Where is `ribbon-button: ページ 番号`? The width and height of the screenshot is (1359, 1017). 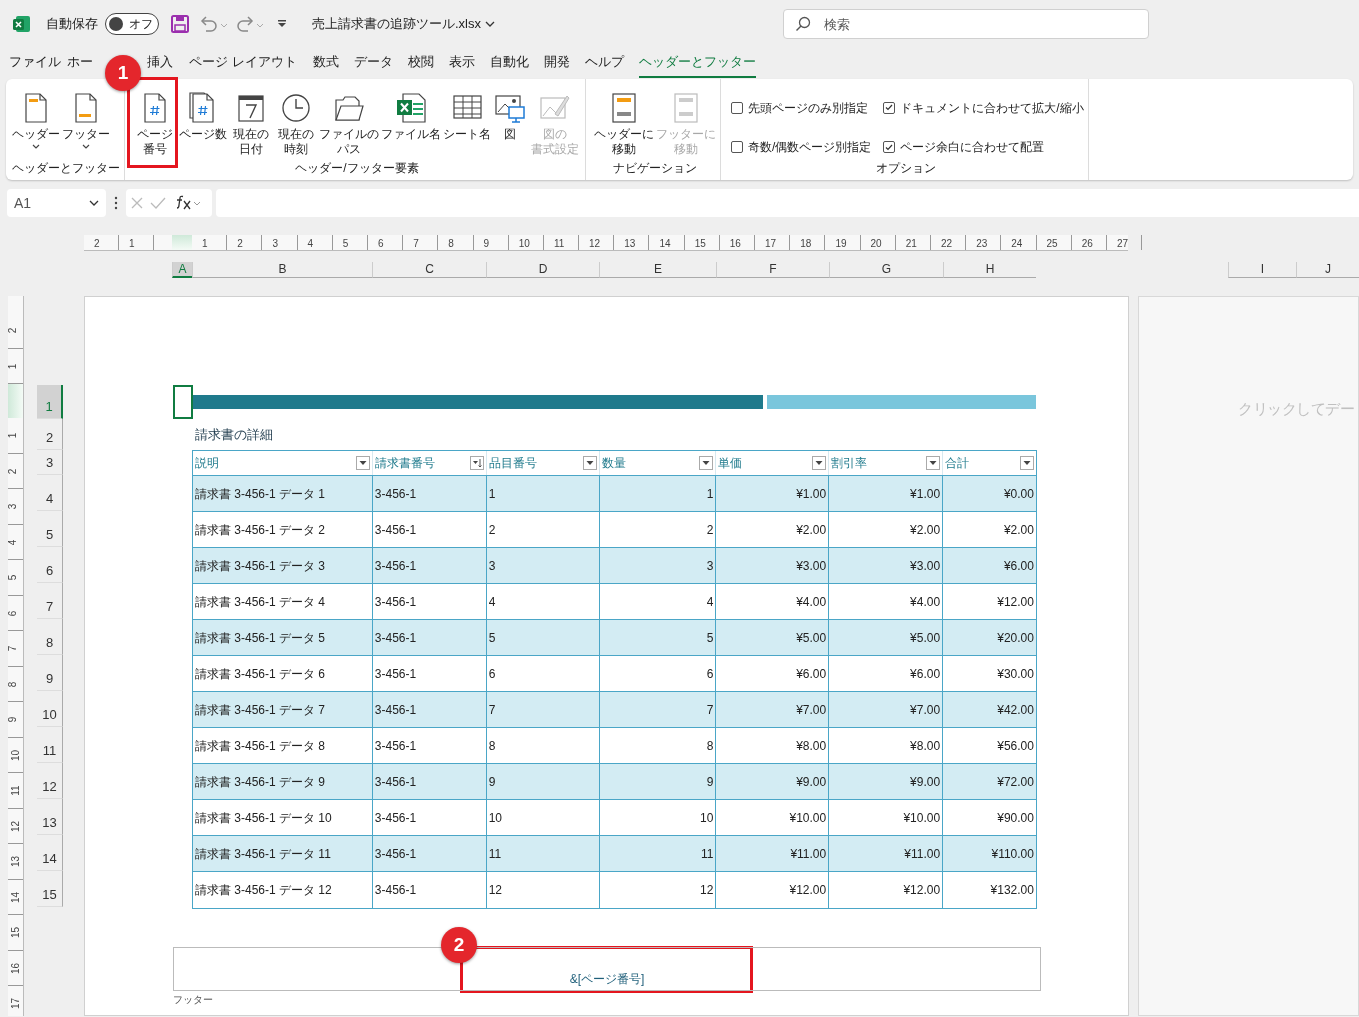 ribbon-button: ページ 番号 is located at coordinates (155, 125).